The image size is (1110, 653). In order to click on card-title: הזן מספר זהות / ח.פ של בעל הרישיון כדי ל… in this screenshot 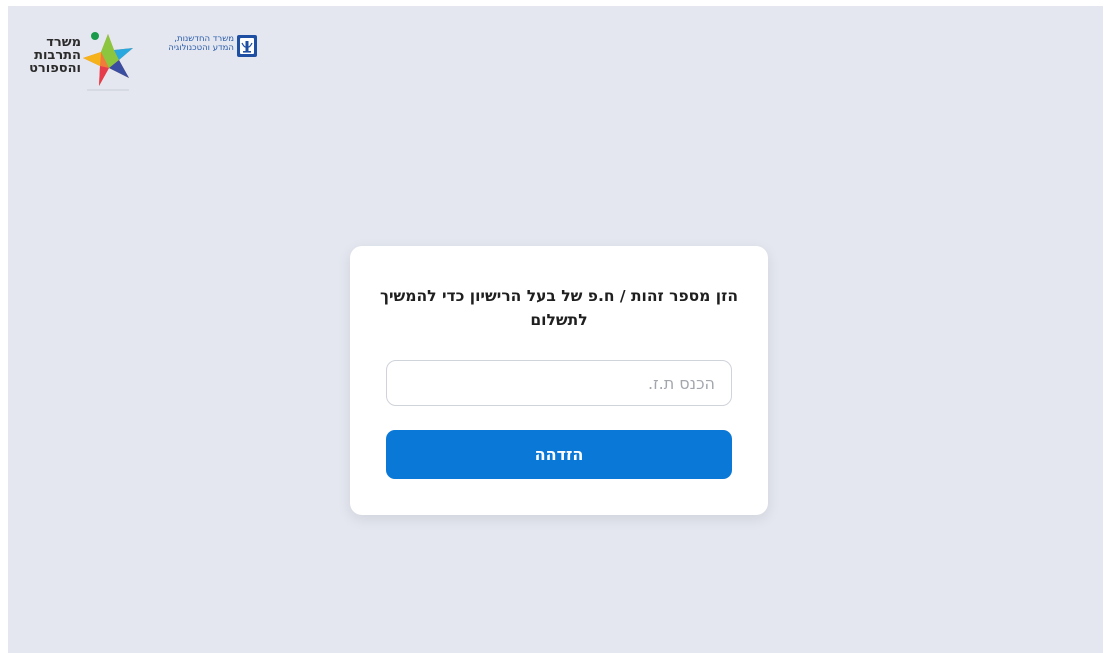, I will do `click(559, 308)`.